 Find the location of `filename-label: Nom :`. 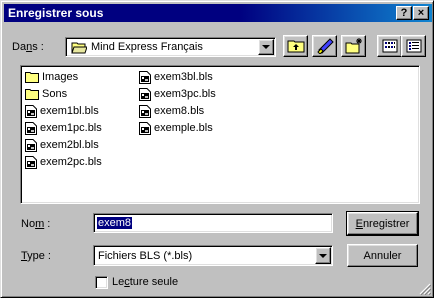

filename-label: Nom : is located at coordinates (36, 224).